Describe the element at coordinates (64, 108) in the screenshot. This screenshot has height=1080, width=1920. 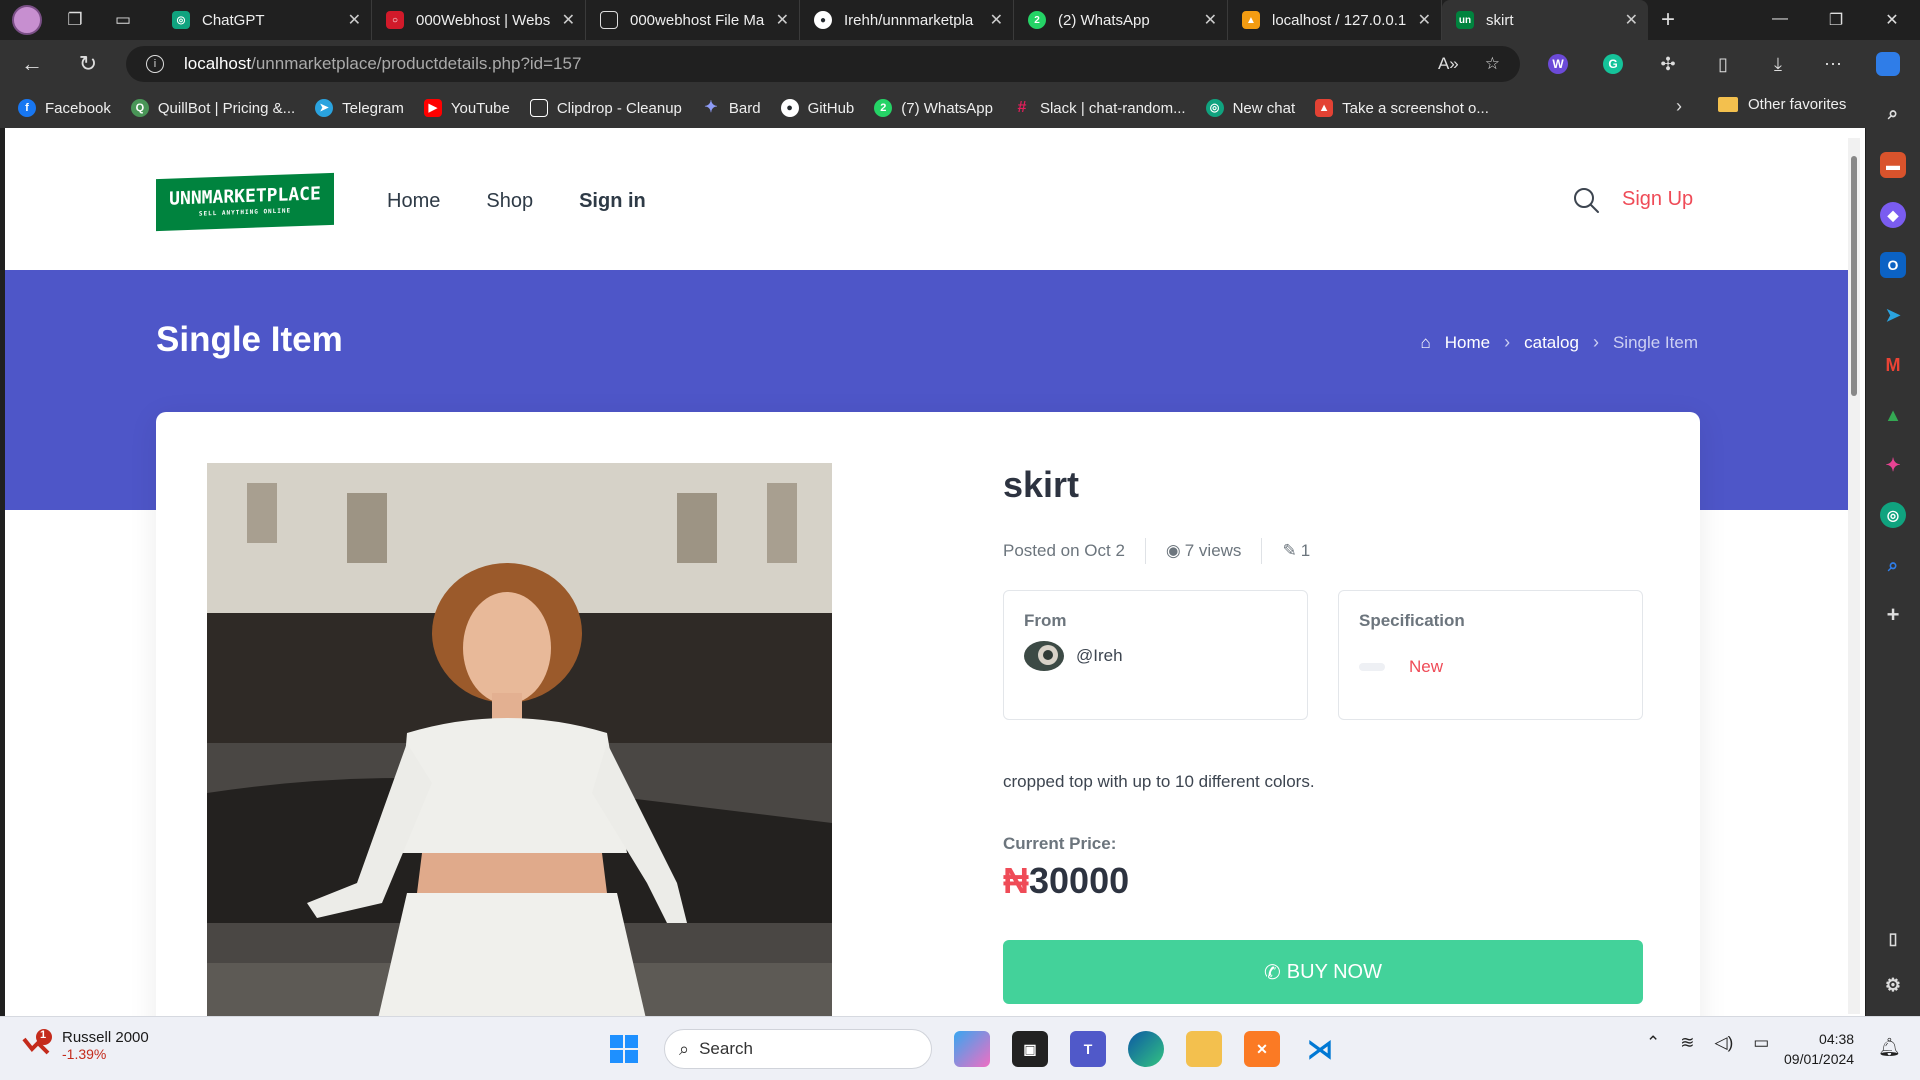
I see `bookmark-facebook: f Facebook` at that location.